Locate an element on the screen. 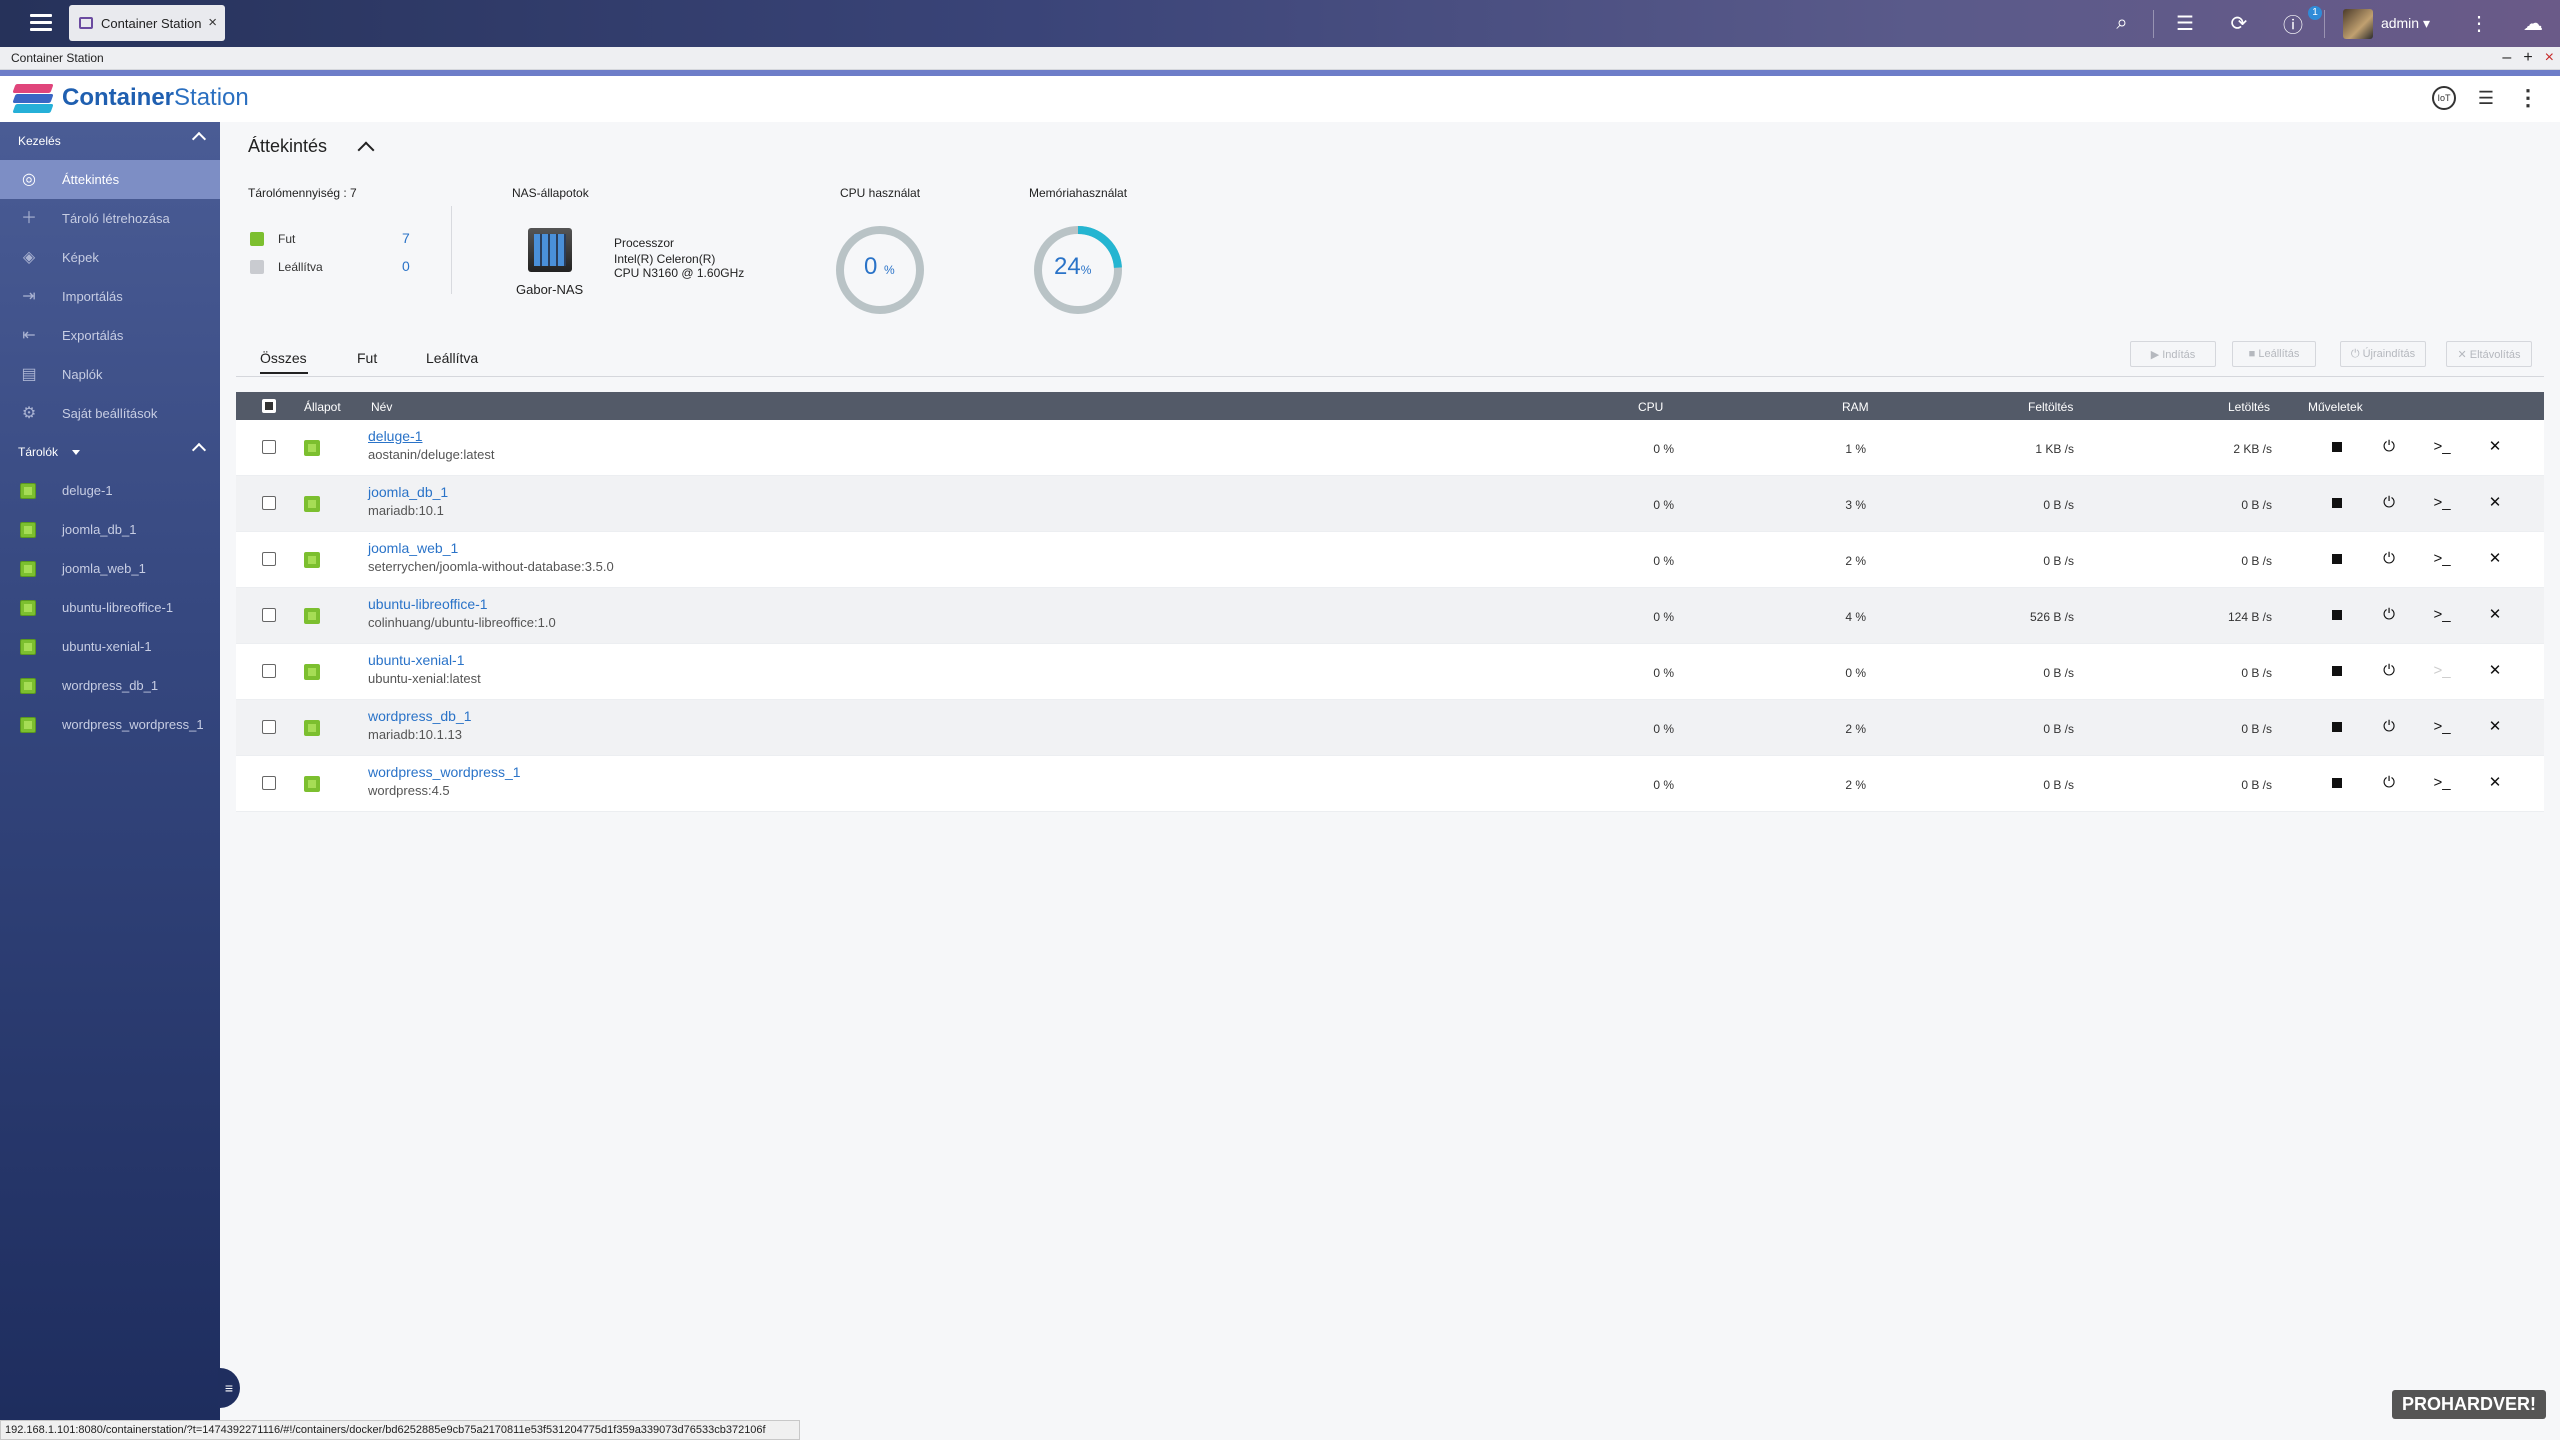 This screenshot has width=2560, height=1440. close-window-icon: × is located at coordinates (2549, 58).